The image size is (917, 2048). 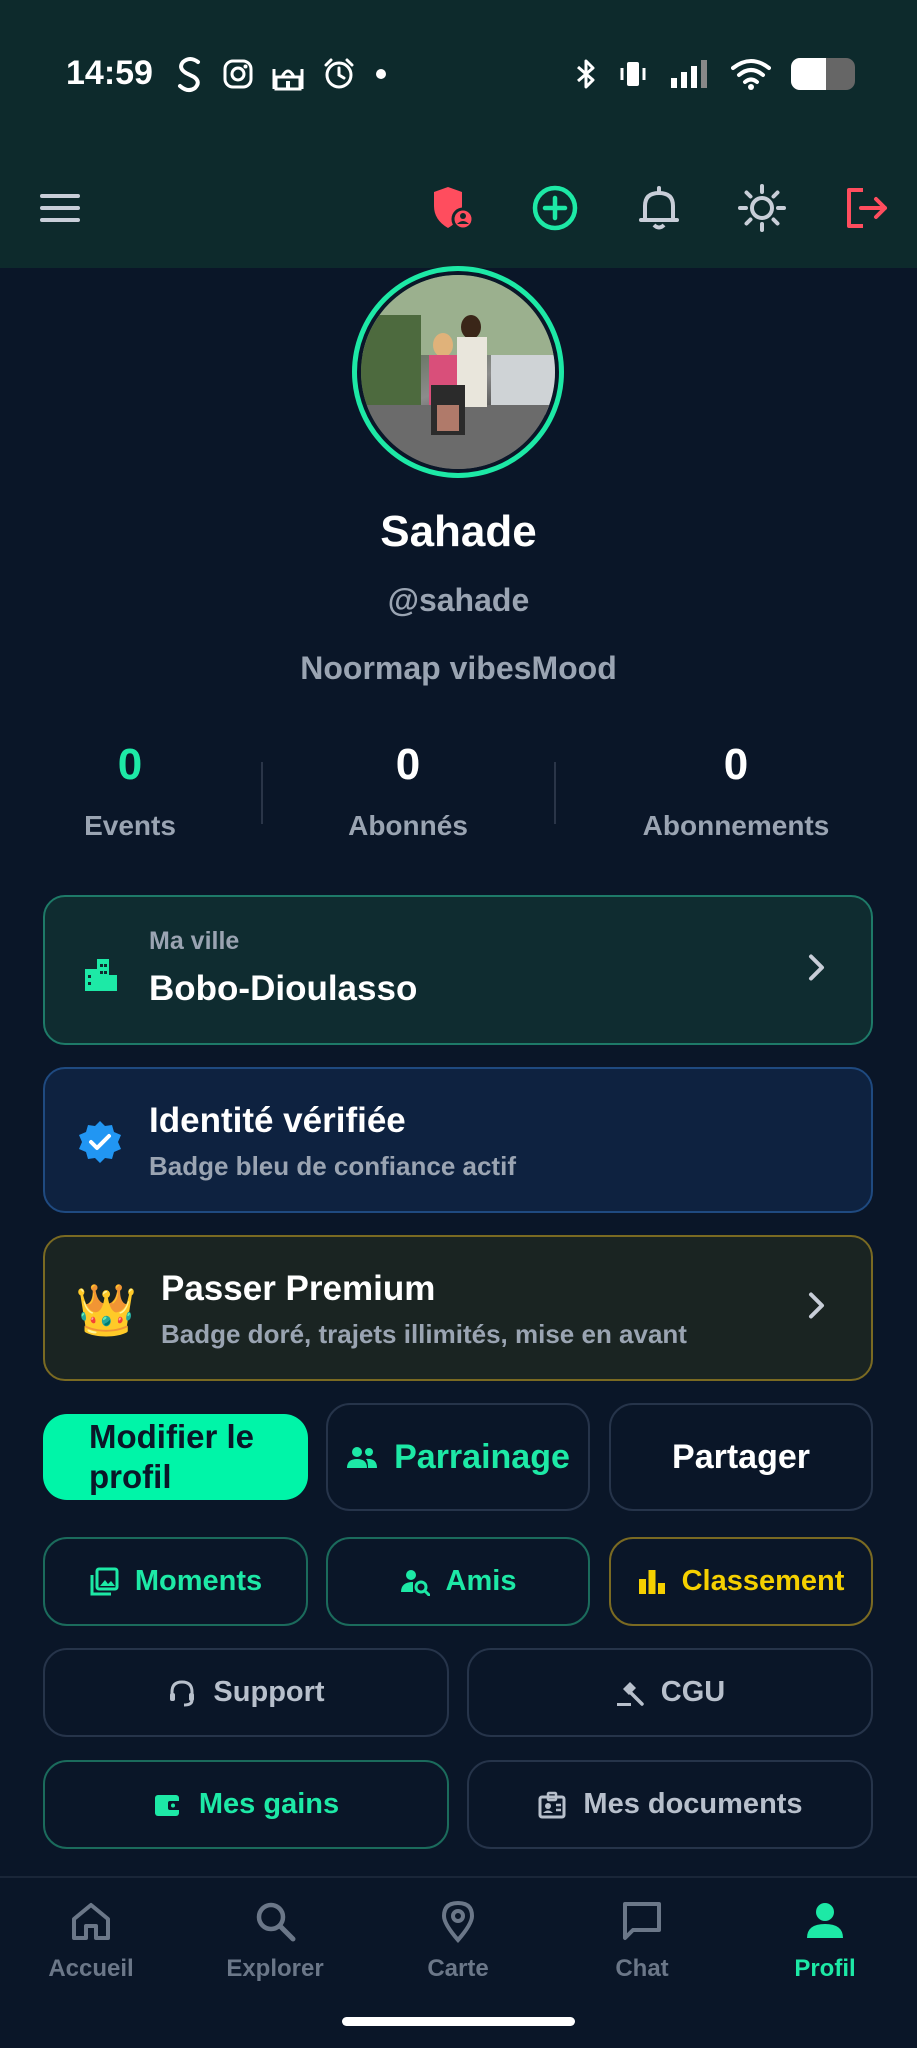 I want to click on logout-icon, so click(x=866, y=208).